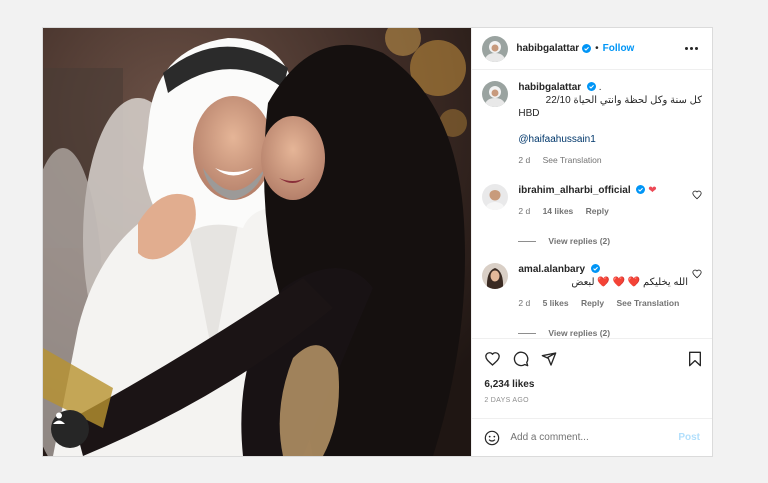  Describe the element at coordinates (549, 87) in the screenshot. I see `caption-username: habibgalattar` at that location.